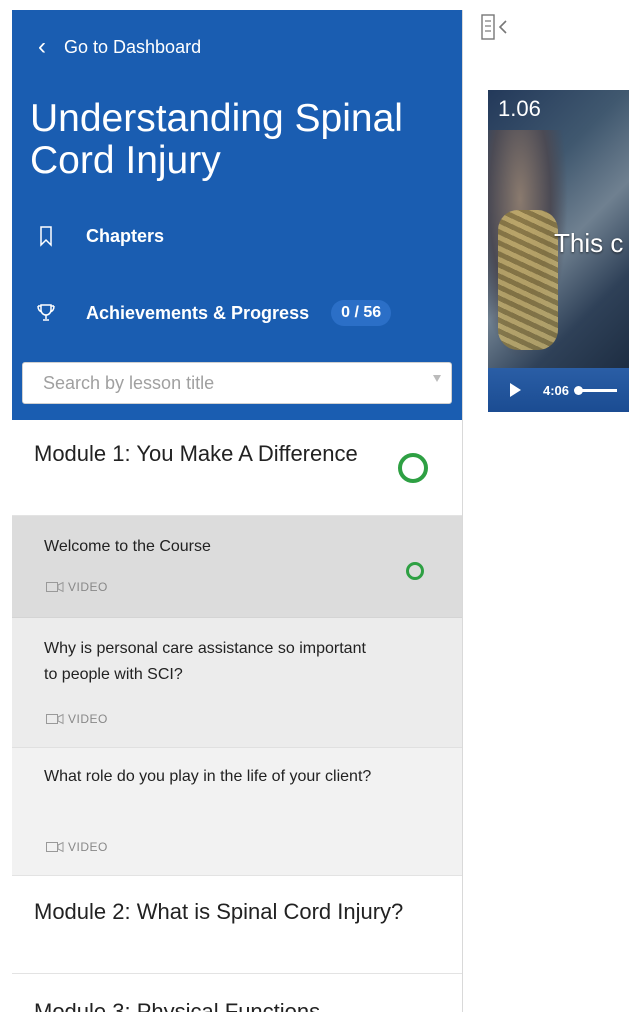 This screenshot has width=629, height=1012. I want to click on video-player: 1.06 This c 4:06, so click(558, 251).